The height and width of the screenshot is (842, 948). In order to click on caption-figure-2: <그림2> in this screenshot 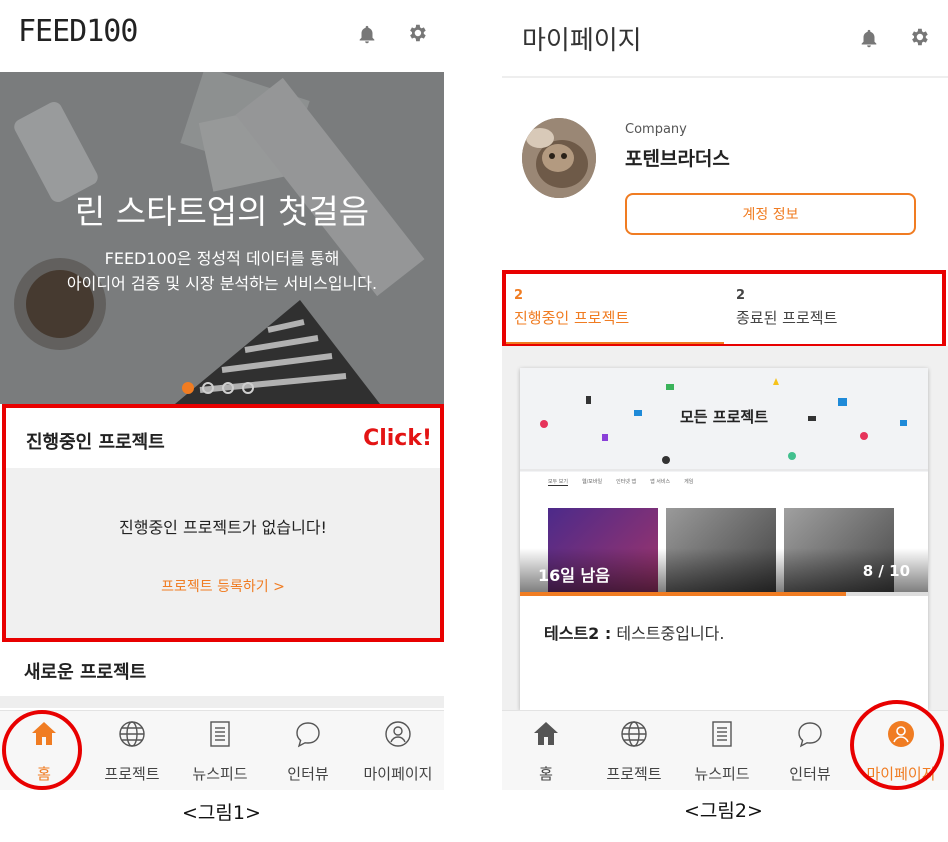, I will do `click(723, 811)`.